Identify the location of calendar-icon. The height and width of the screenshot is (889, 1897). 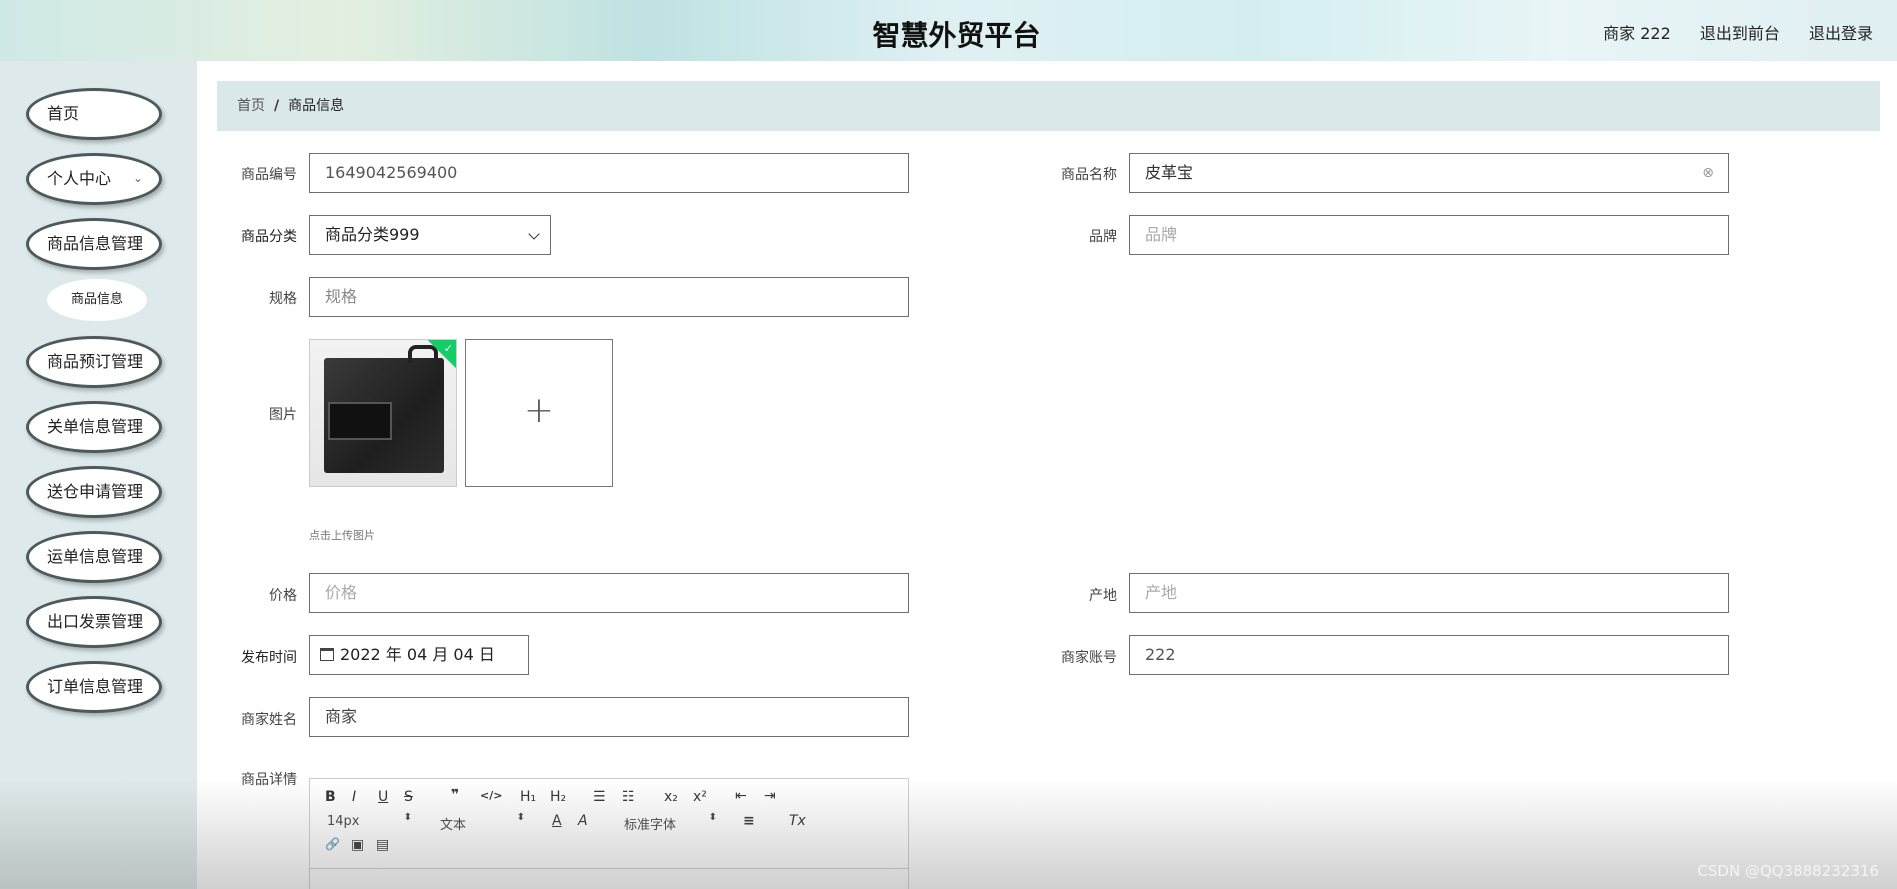
(327, 654).